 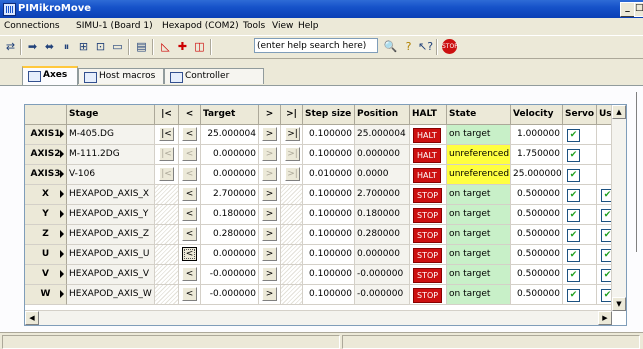 What do you see at coordinates (200, 26) in the screenshot?
I see `menu-hexapod: Hexapod (COM2)` at bounding box center [200, 26].